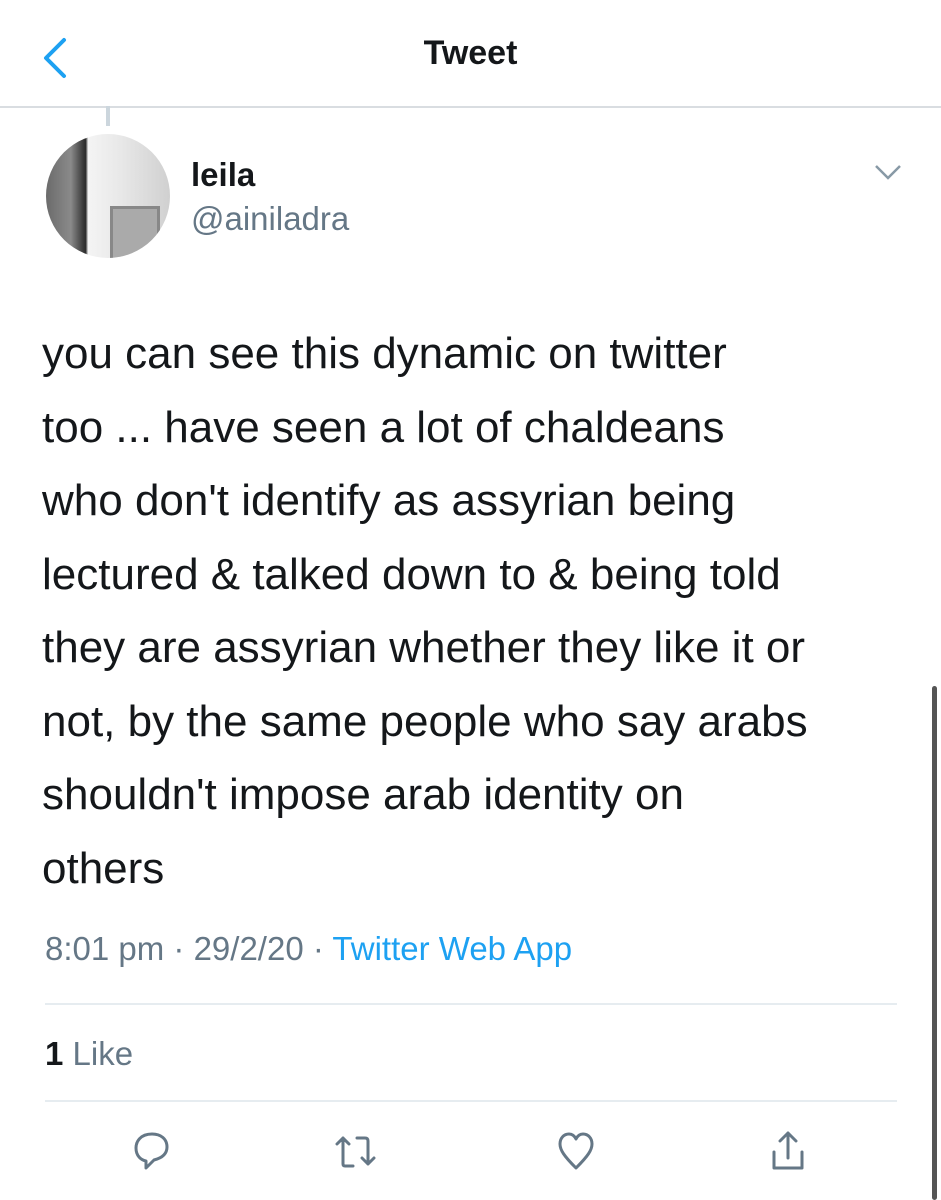  I want to click on tweet-line: others, so click(103, 868).